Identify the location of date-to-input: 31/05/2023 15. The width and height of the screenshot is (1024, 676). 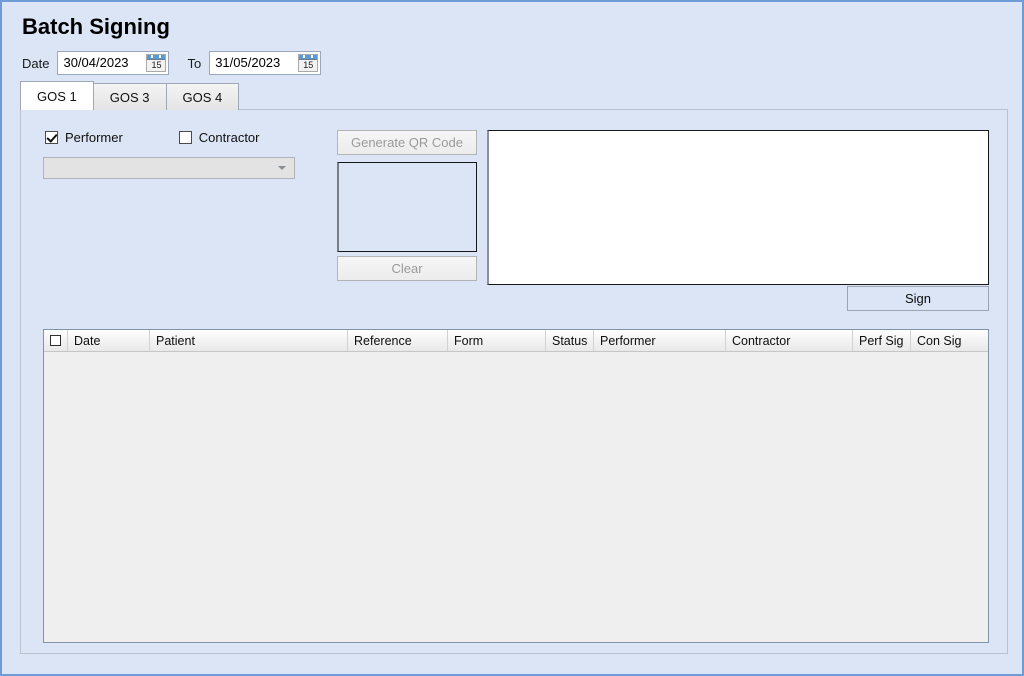
(265, 63).